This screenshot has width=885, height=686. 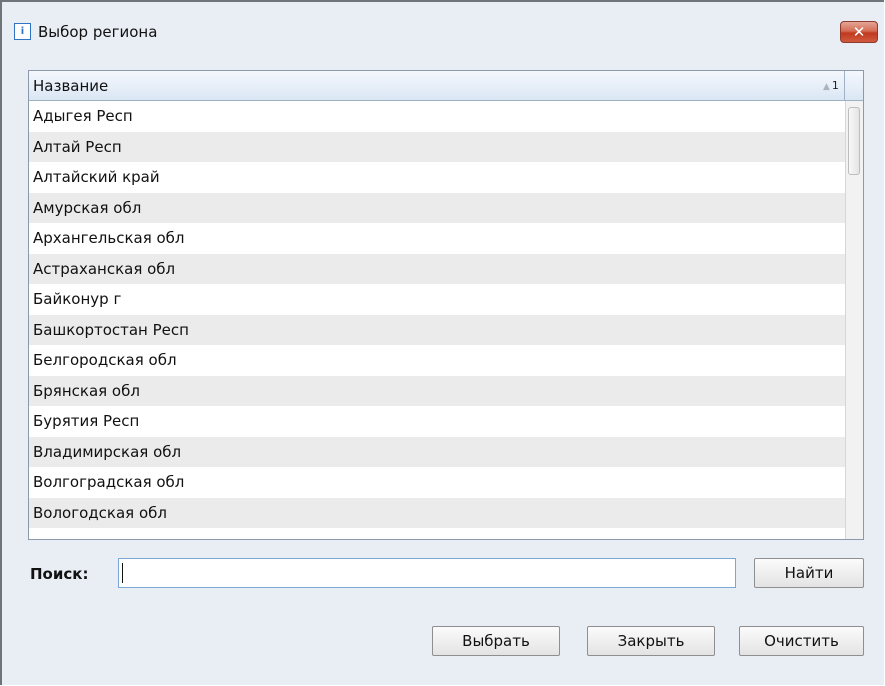 What do you see at coordinates (122, 573) in the screenshot?
I see `text-caret` at bounding box center [122, 573].